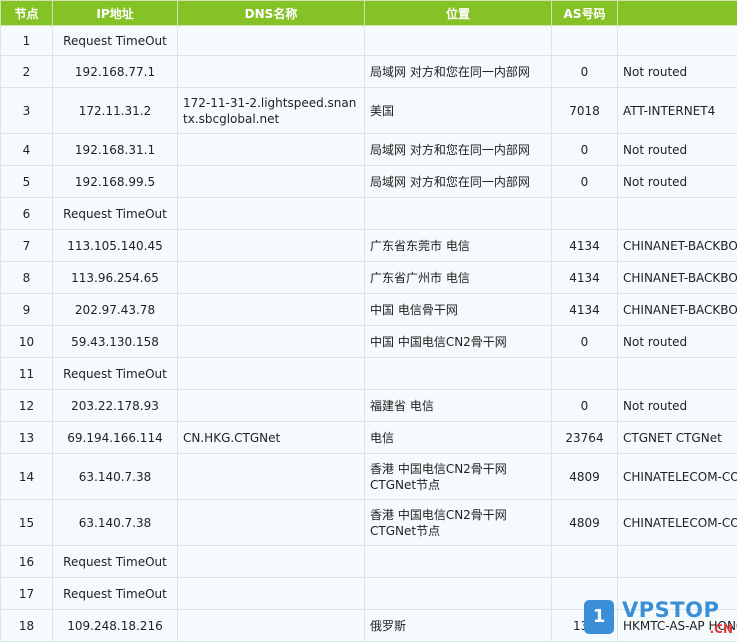 Image resolution: width=737 pixels, height=642 pixels. Describe the element at coordinates (26, 13) in the screenshot. I see `col-header-hop: 节点` at that location.